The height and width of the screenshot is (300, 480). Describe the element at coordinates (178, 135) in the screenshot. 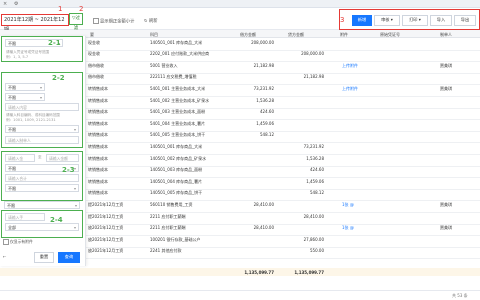

I see `cell-account: 5401_005 主营业务成本_饼干` at that location.